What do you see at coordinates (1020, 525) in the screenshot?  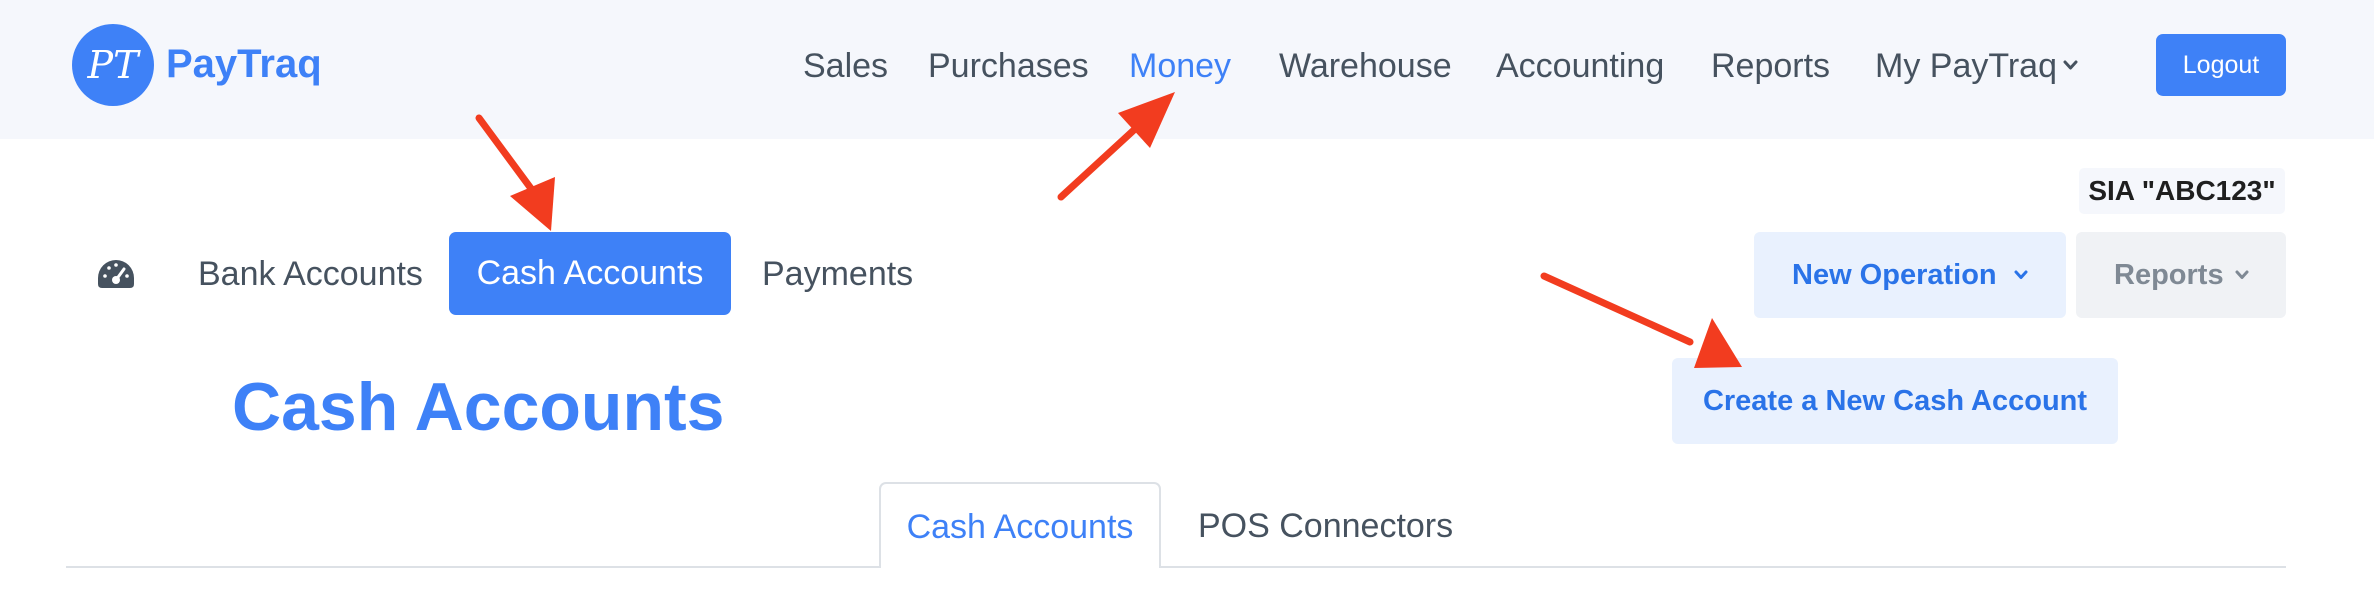 I see `tab-cash-accounts: Cash Accounts` at bounding box center [1020, 525].